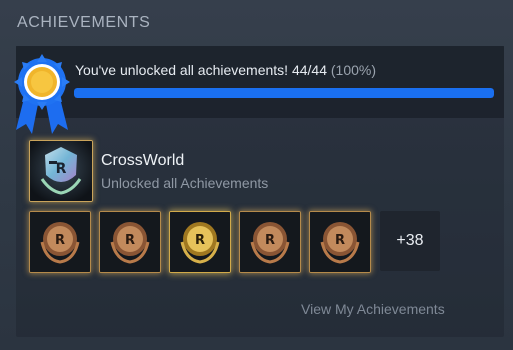 The height and width of the screenshot is (350, 513). I want to click on view-my-achievements-link: View My Achievements, so click(373, 309).